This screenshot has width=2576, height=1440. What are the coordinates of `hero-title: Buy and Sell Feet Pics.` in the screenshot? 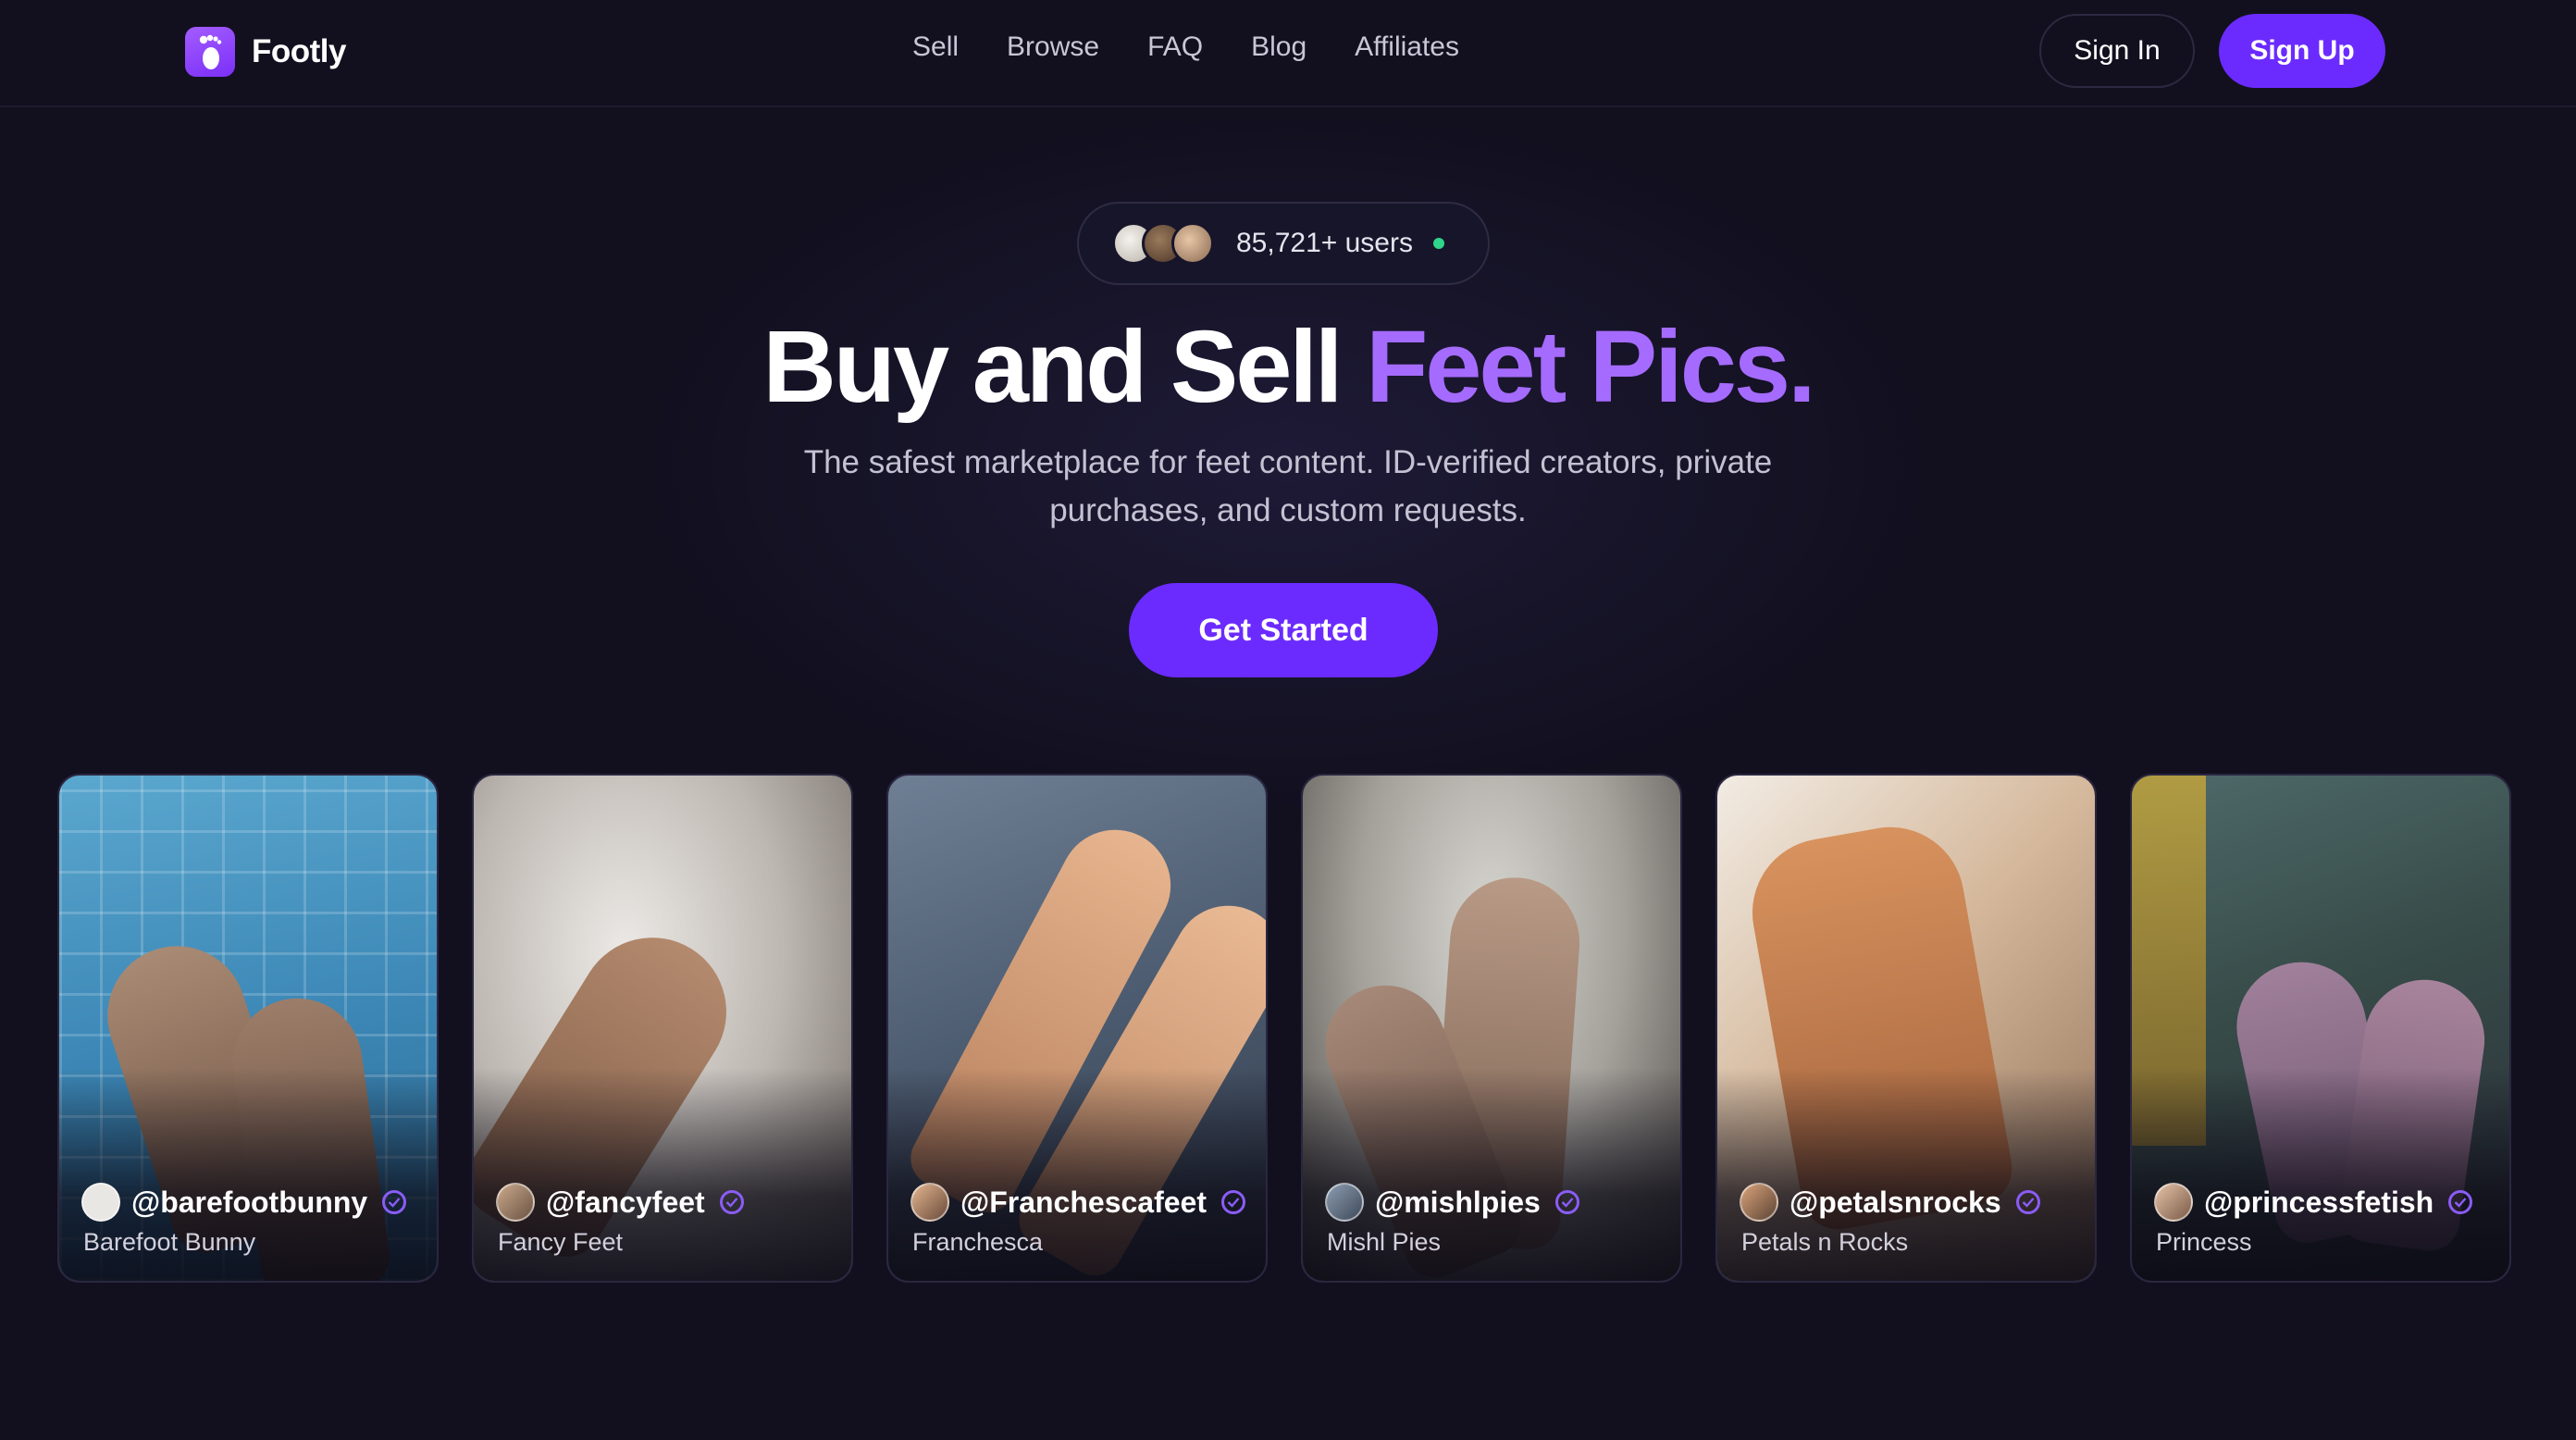 It's located at (1288, 367).